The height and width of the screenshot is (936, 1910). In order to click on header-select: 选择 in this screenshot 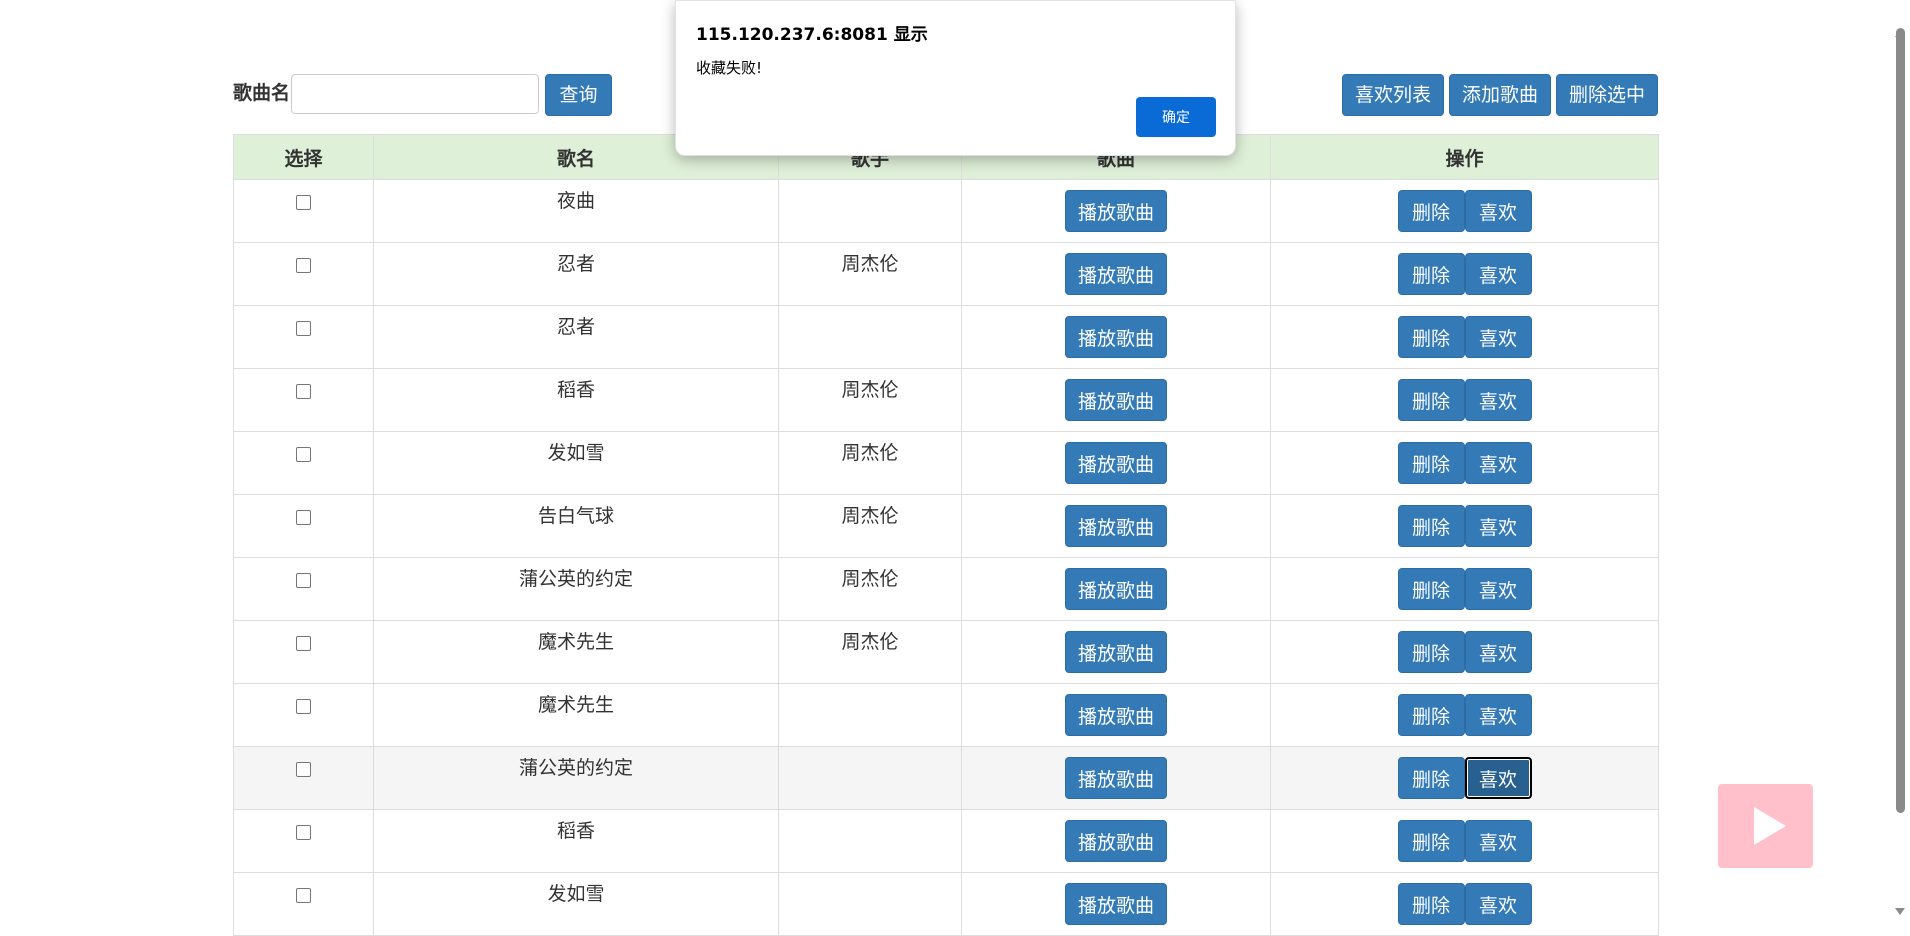, I will do `click(303, 157)`.